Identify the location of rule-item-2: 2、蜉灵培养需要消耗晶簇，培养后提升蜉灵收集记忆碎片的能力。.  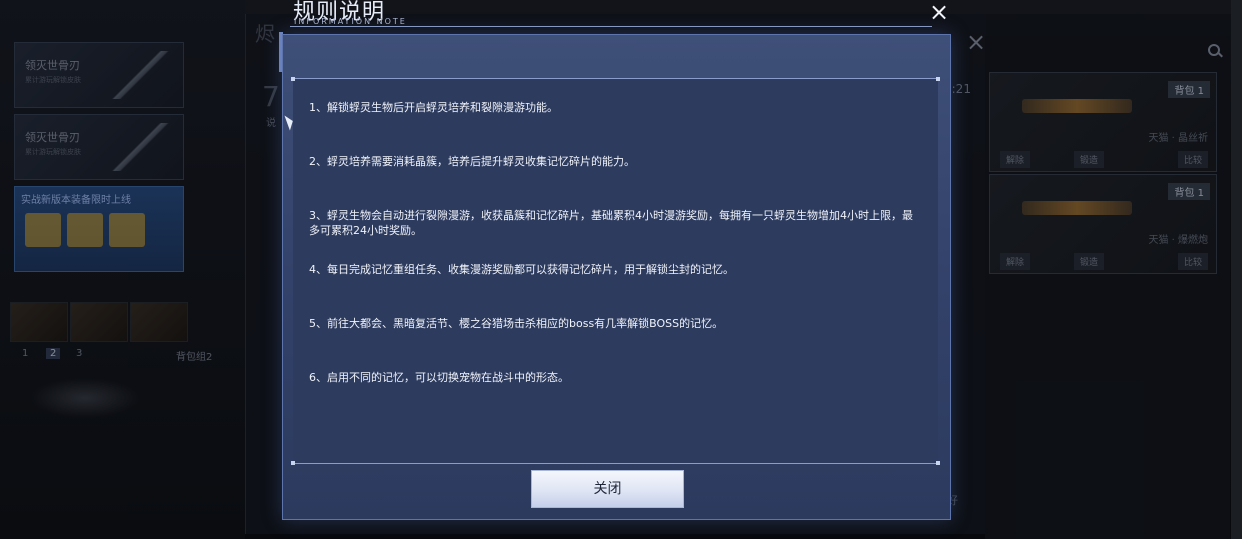
(472, 161).